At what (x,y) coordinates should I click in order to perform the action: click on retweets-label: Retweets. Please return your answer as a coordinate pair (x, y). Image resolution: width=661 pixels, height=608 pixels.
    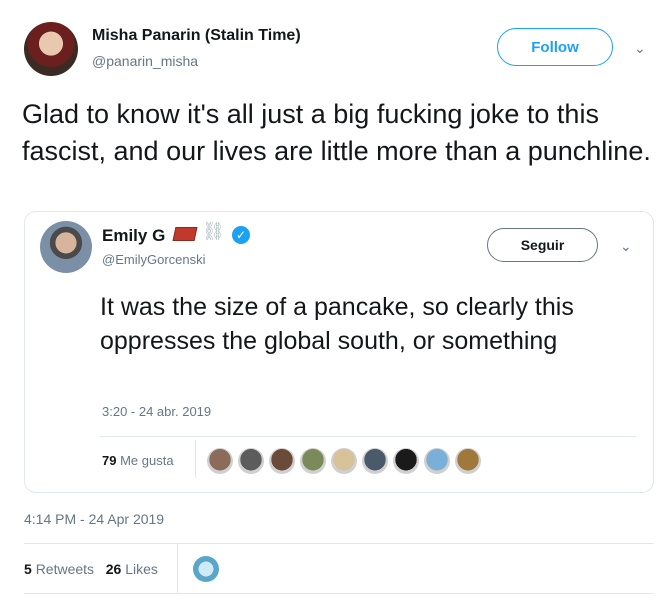
    Looking at the image, I should click on (65, 569).